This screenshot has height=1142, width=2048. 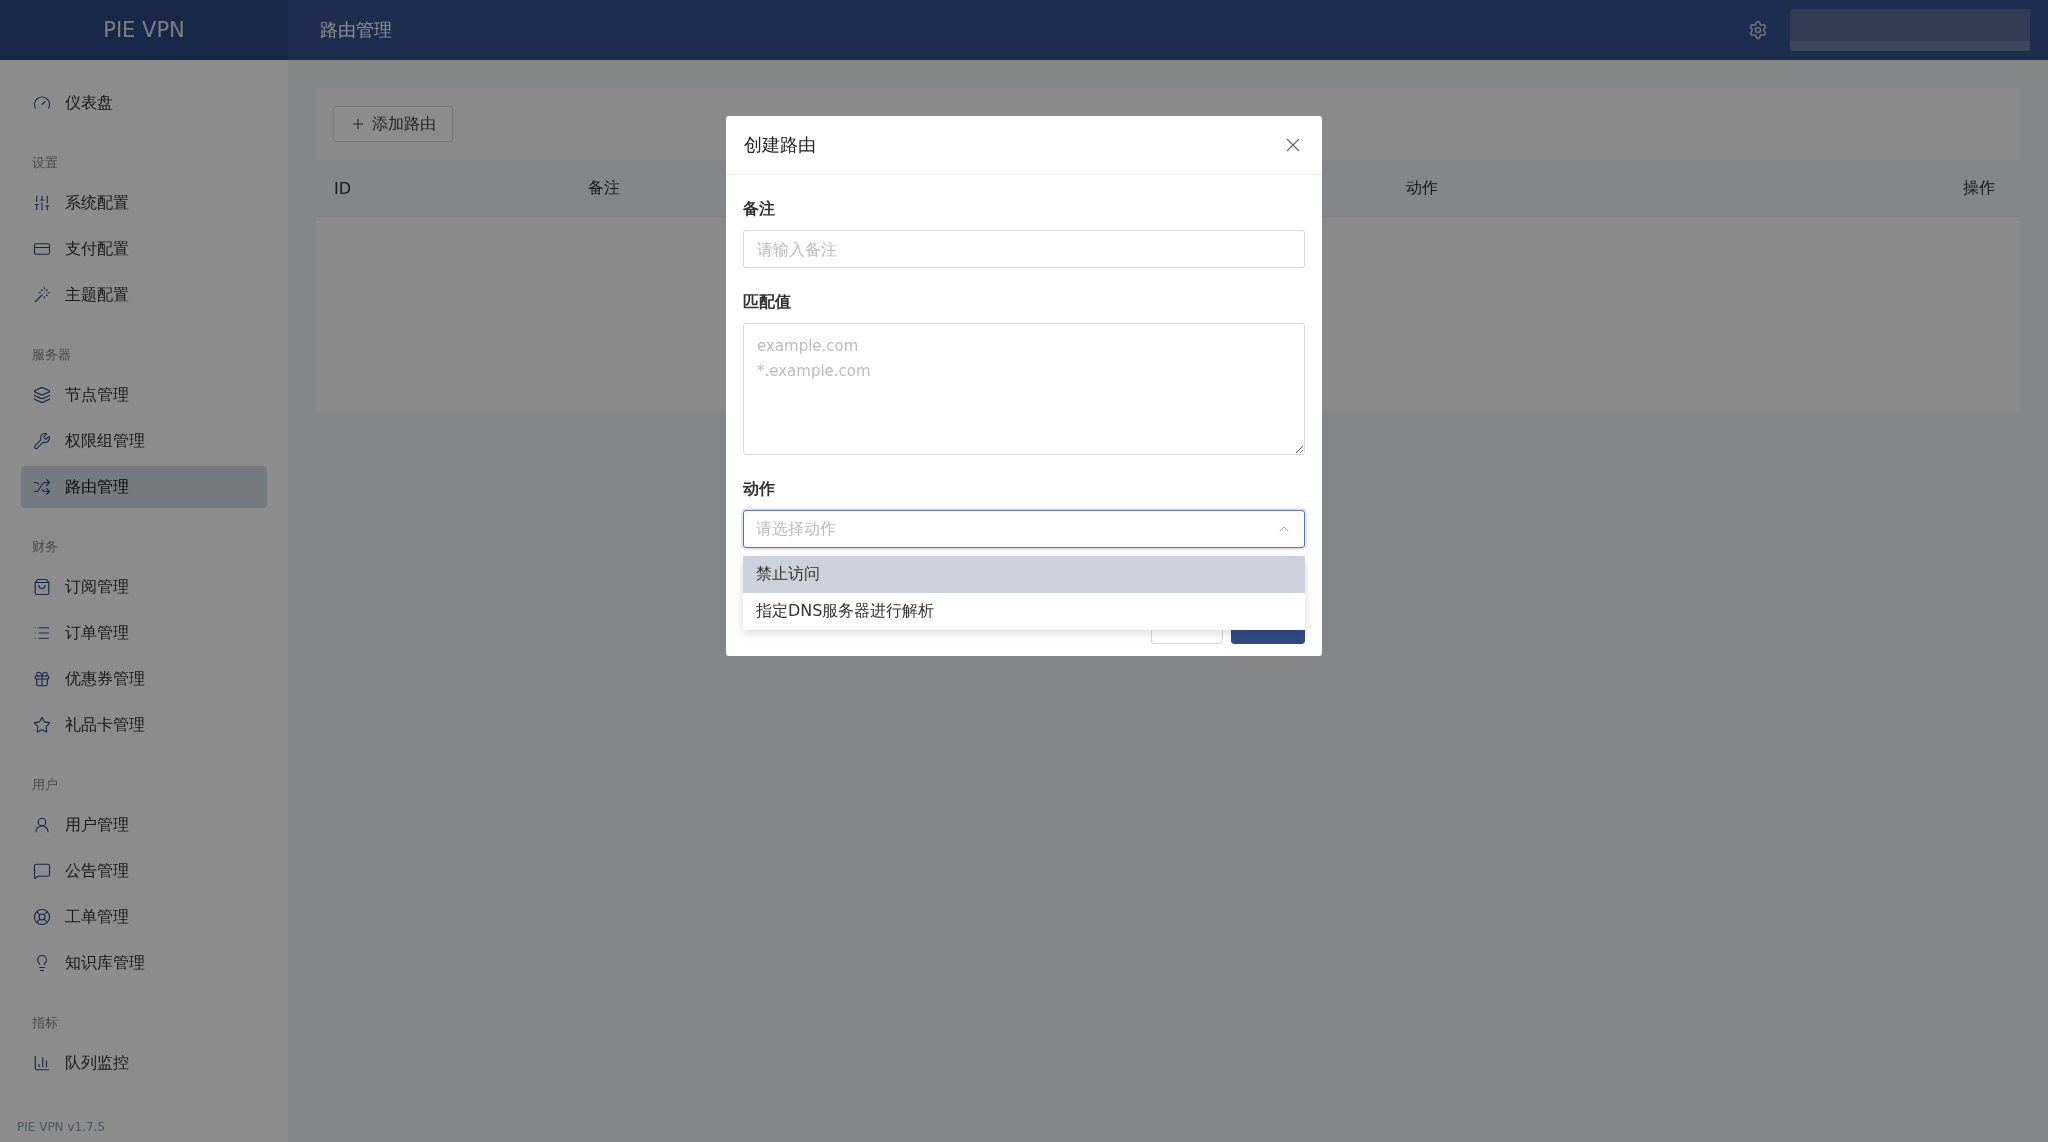 I want to click on user-icon, so click(x=42, y=825).